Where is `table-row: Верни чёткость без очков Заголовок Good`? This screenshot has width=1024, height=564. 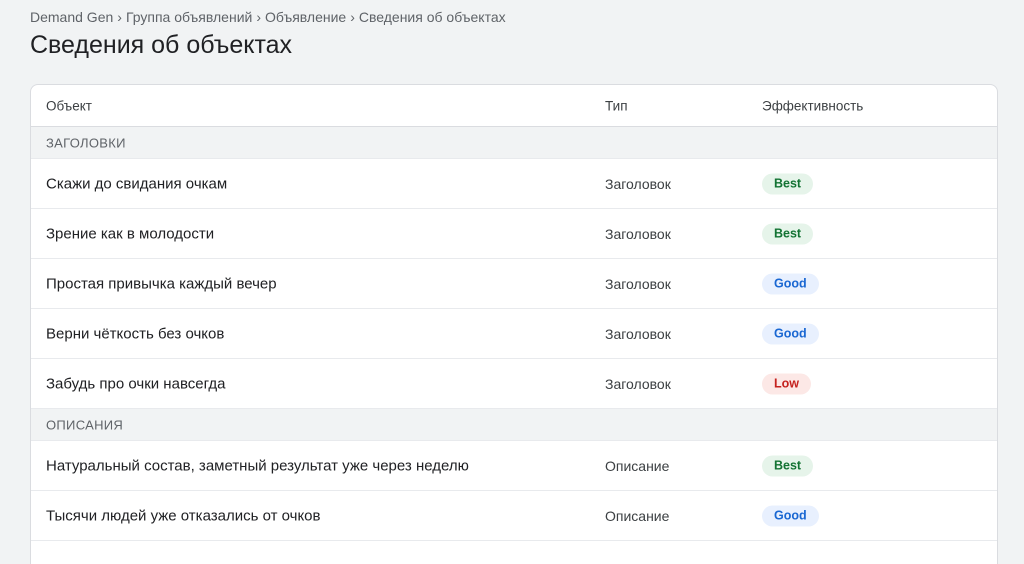 table-row: Верни чёткость без очков Заголовок Good is located at coordinates (514, 334).